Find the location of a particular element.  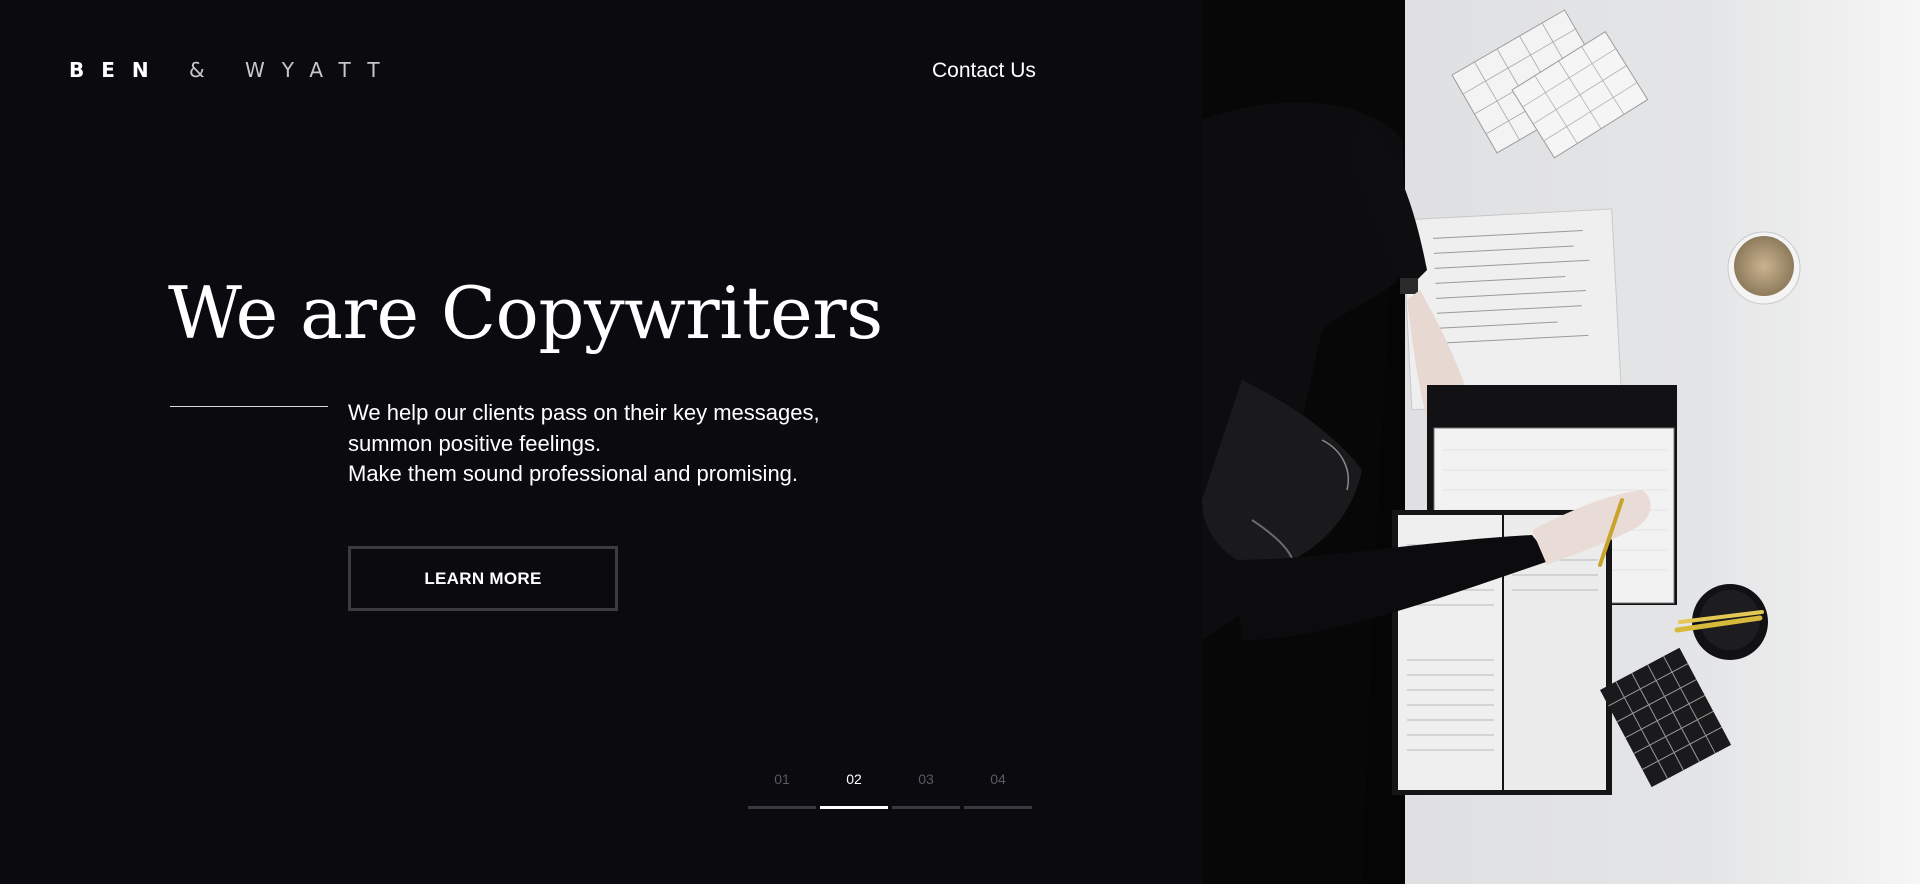

description-line: summon positive feelings. is located at coordinates (475, 443).